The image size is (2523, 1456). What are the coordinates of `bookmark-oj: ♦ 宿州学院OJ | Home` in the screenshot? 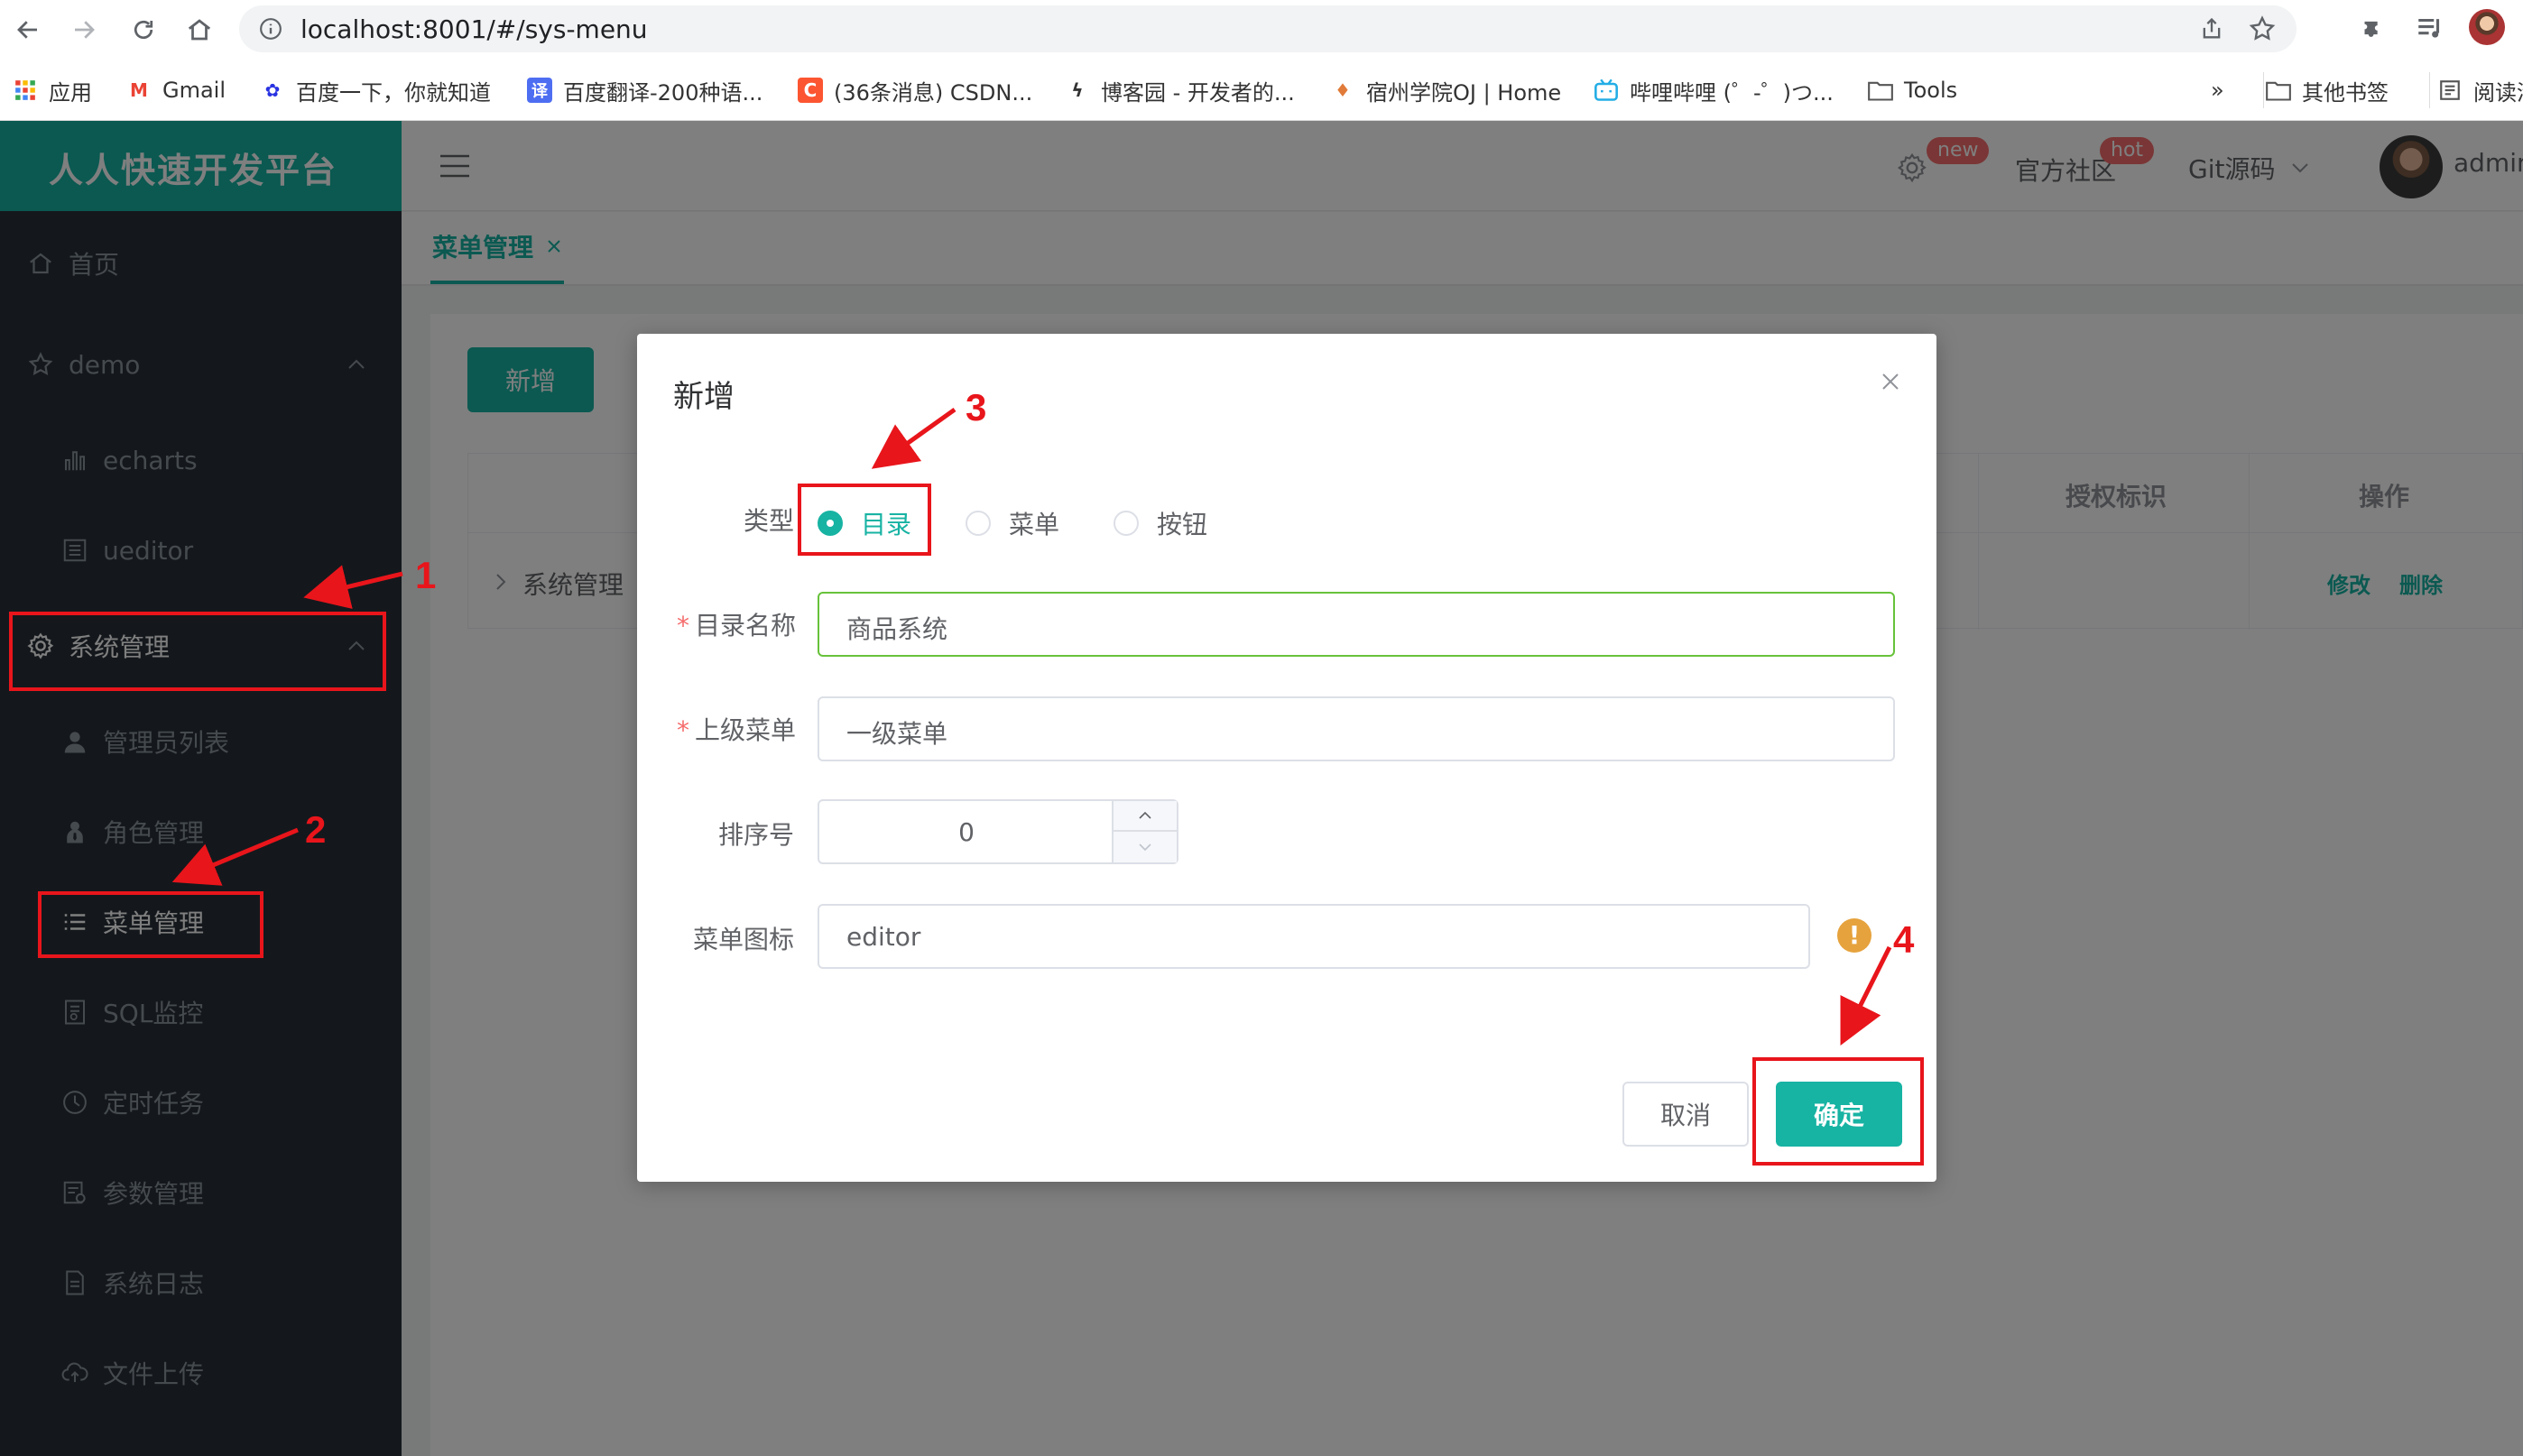 It's located at (1445, 90).